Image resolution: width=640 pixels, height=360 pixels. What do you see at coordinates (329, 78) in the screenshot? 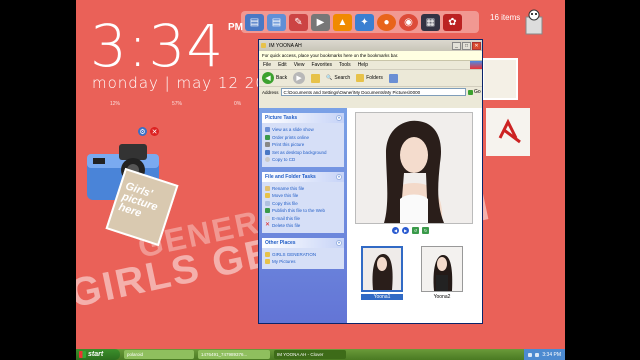
I see `search-icon: 🔍` at bounding box center [329, 78].